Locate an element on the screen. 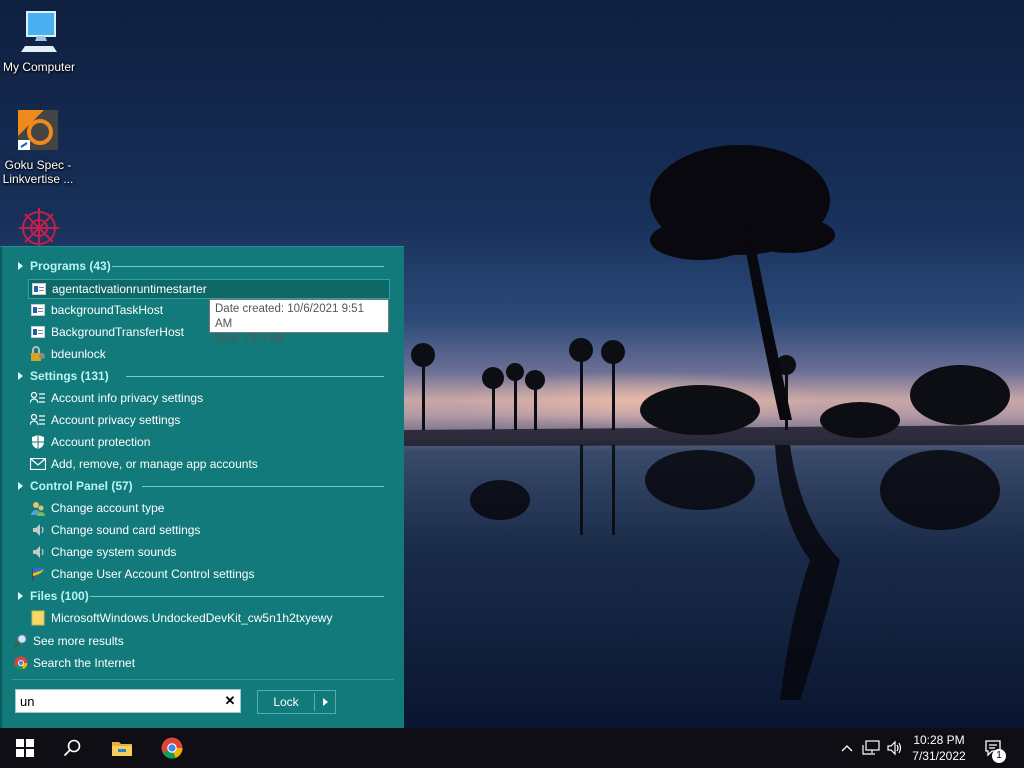 The width and height of the screenshot is (1024, 768). search-icon is located at coordinates (72, 748).